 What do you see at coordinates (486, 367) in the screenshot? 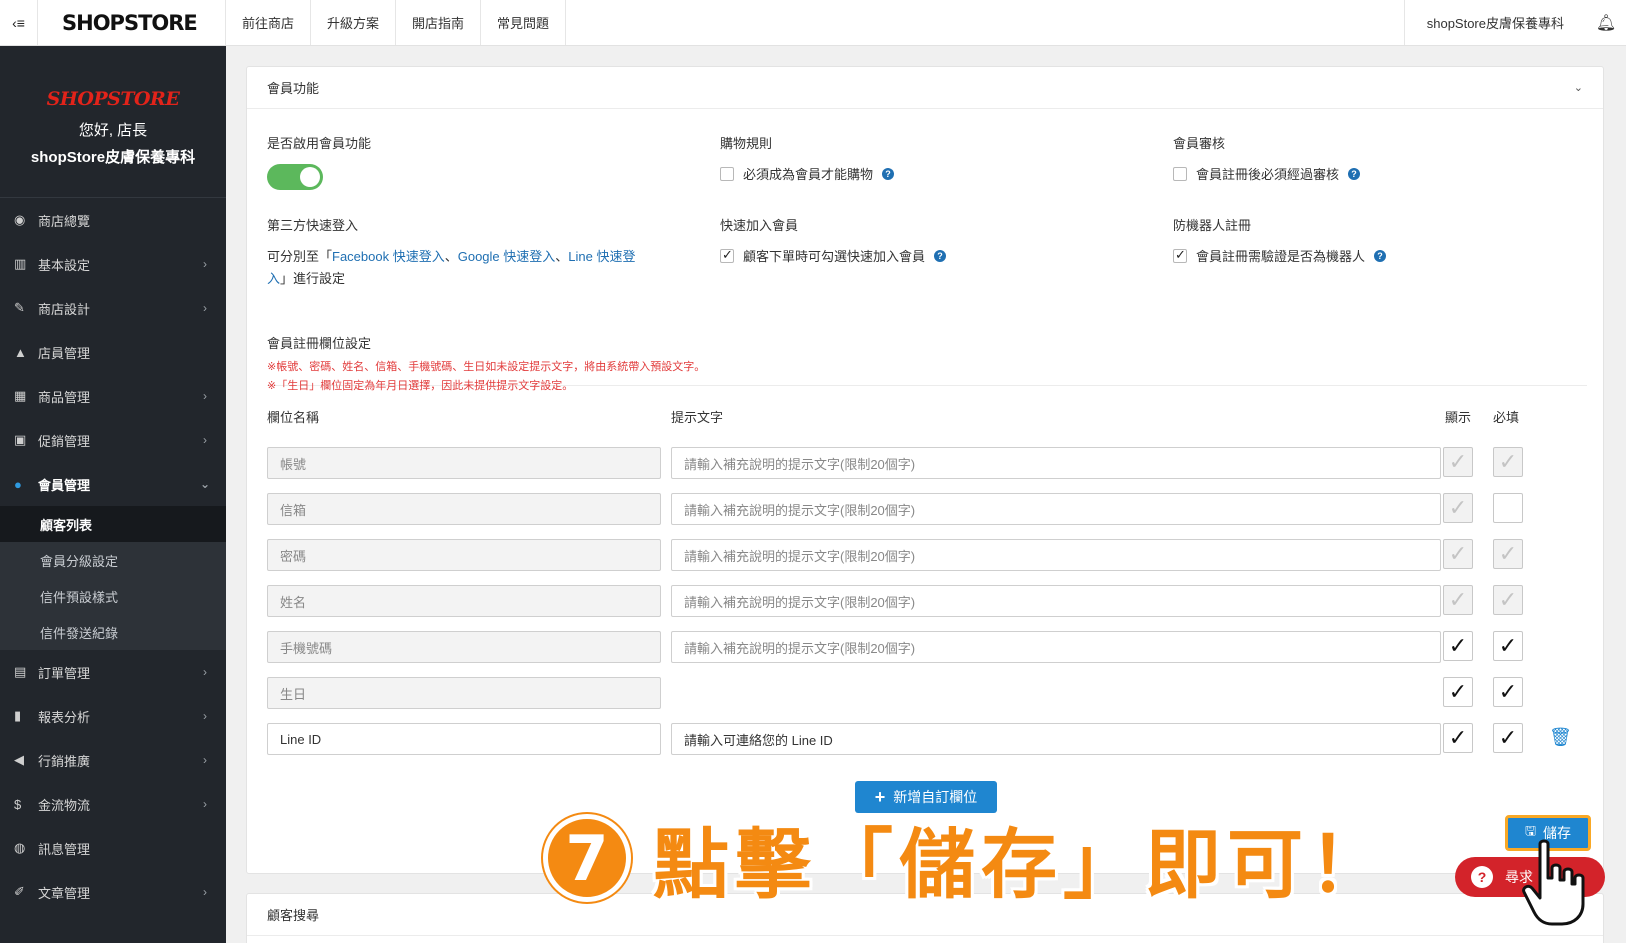
I see `note-line-1: ※帳號、密碼、姓名、信箱、手機號碼、生日如未設定提示文字，將由系統帶入預設文字。` at bounding box center [486, 367].